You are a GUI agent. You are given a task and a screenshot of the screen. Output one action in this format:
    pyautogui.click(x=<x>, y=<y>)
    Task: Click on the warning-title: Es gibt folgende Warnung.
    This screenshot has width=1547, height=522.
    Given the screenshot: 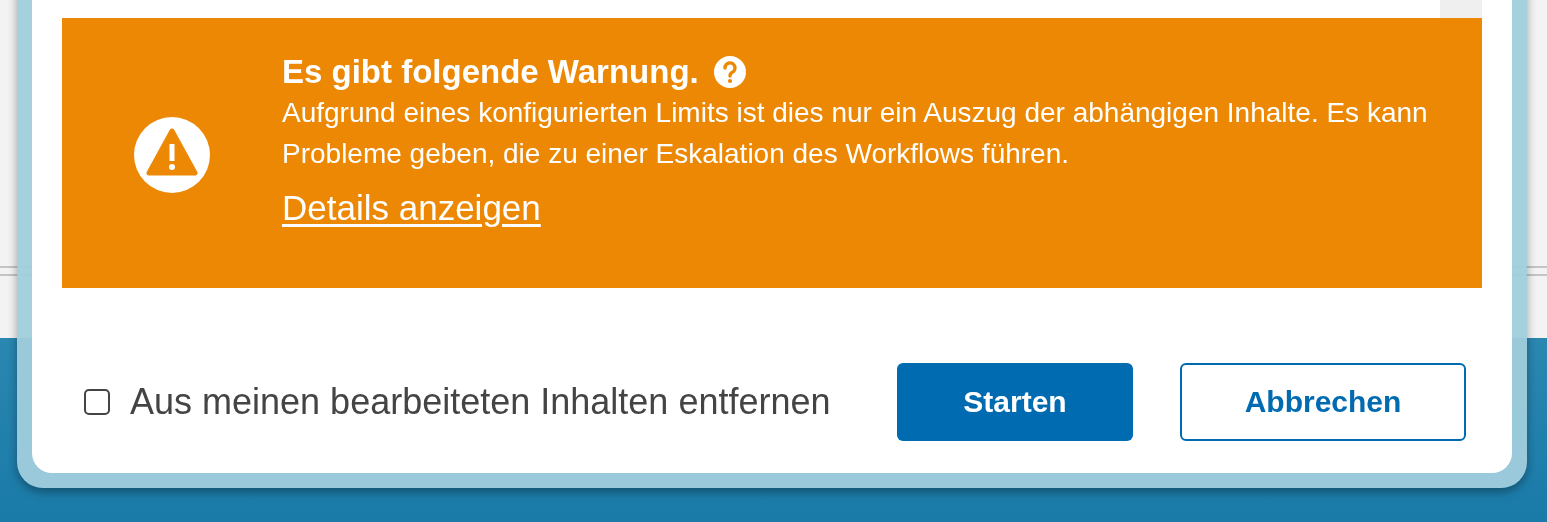 What is the action you would take?
    pyautogui.click(x=490, y=72)
    